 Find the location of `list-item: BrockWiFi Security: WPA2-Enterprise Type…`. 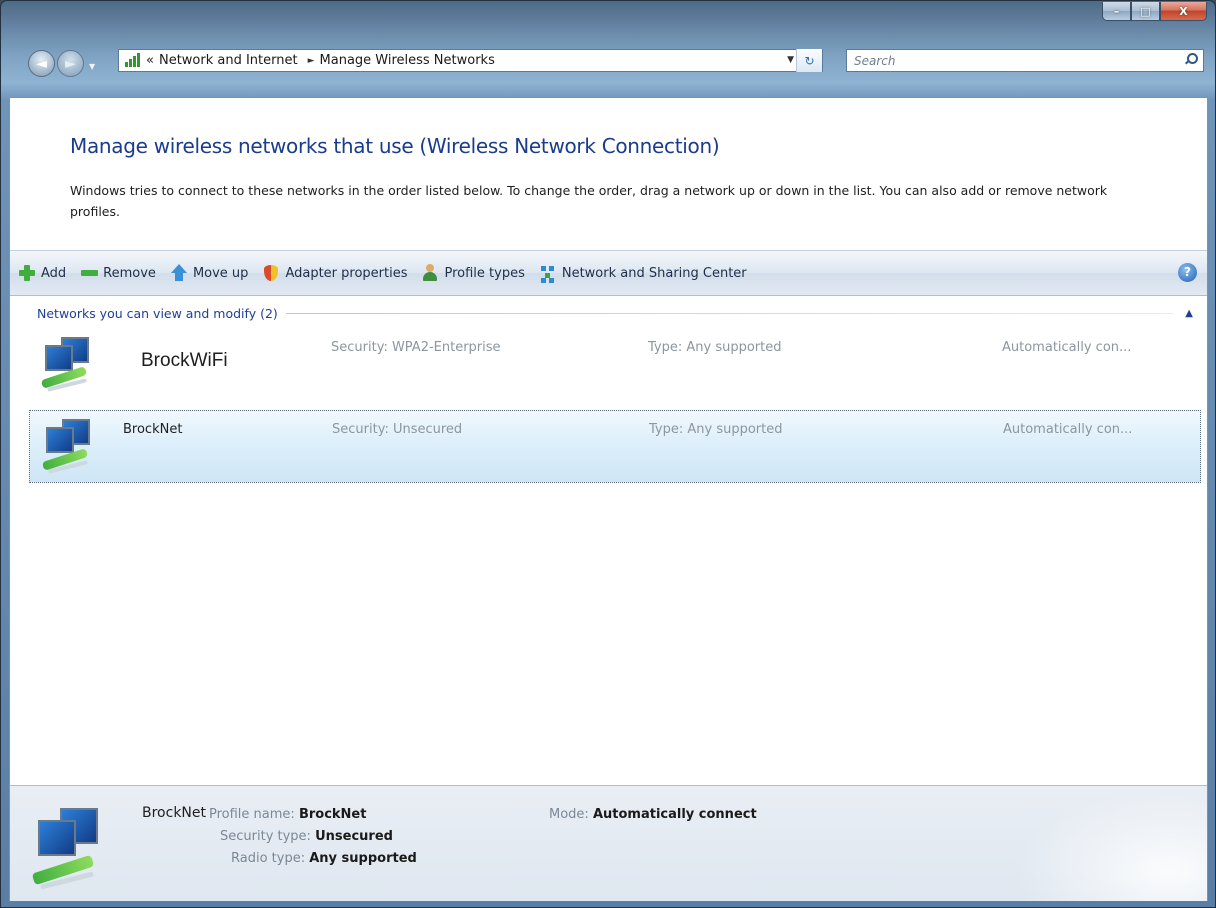

list-item: BrockWiFi Security: WPA2-Enterprise Type… is located at coordinates (615, 363).